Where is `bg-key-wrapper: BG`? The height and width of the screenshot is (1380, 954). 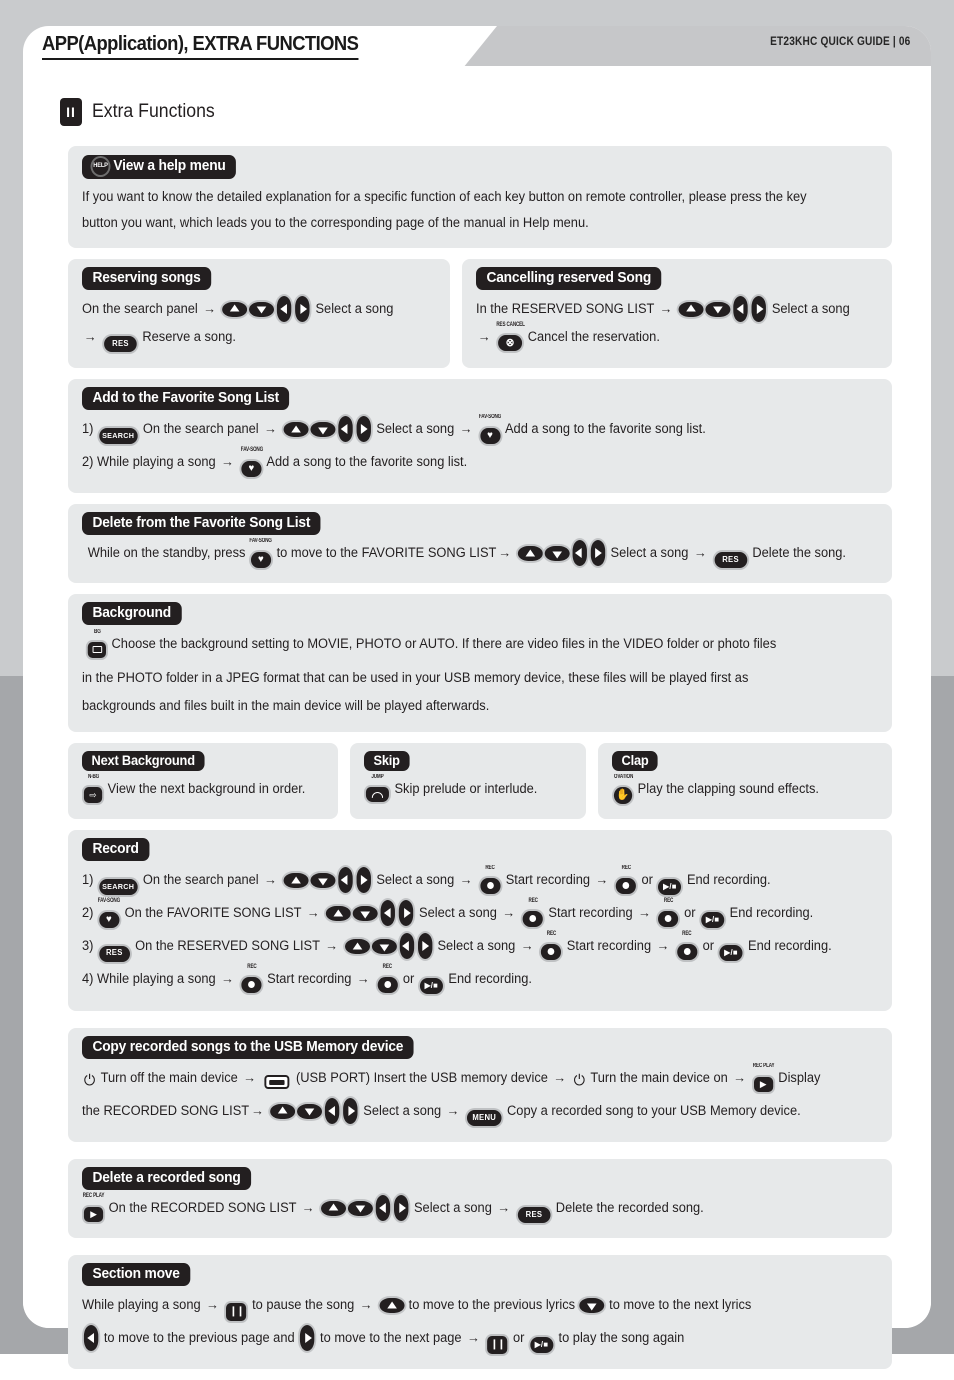 bg-key-wrapper: BG is located at coordinates (96, 646).